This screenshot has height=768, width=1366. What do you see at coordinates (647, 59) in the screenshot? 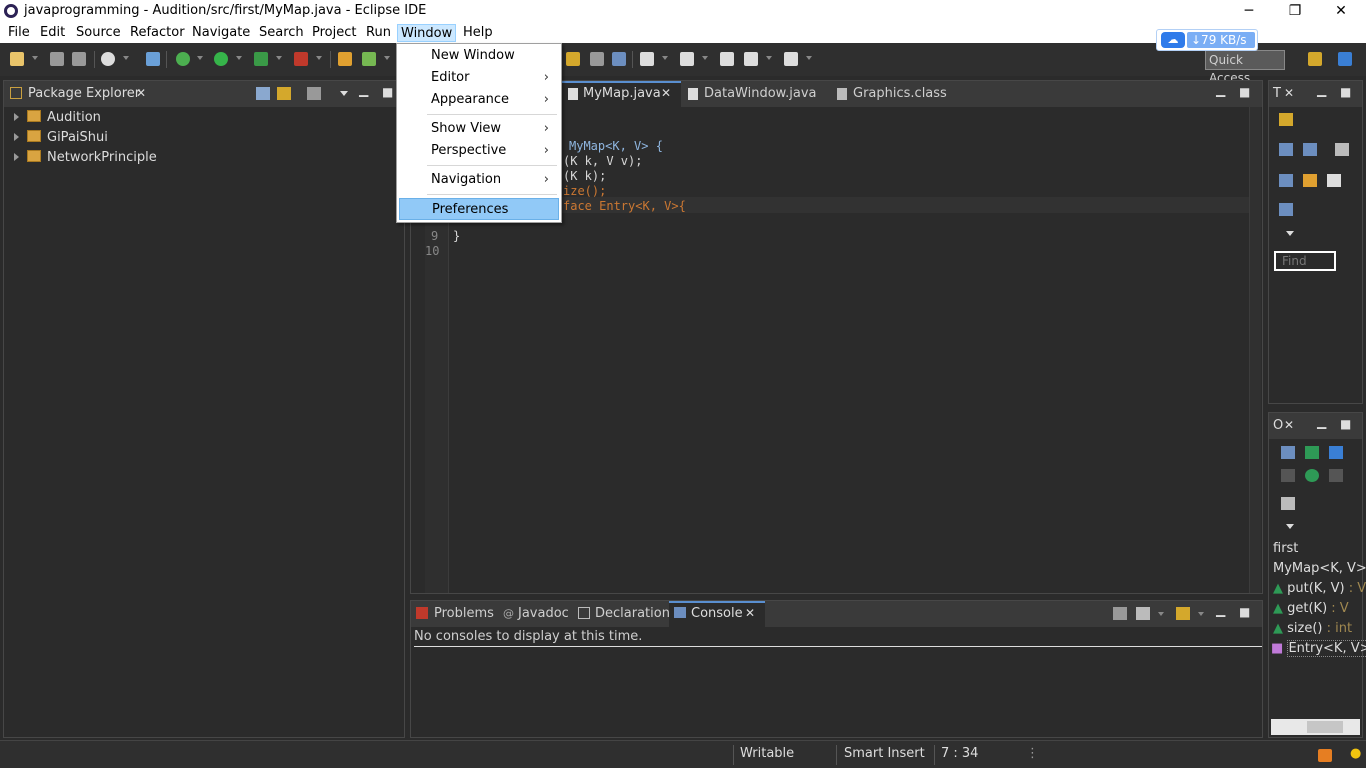
I see `next-annotation-icon` at bounding box center [647, 59].